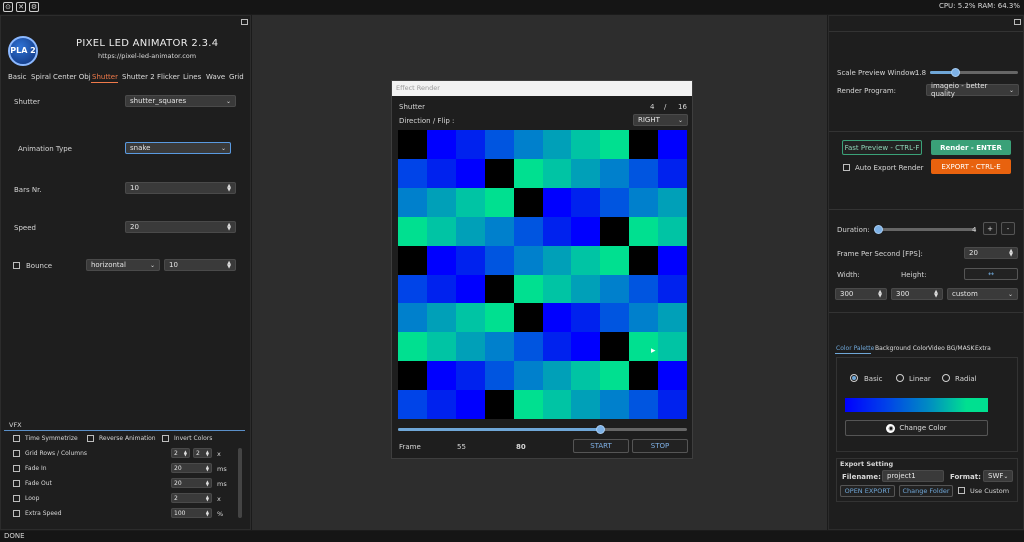 This screenshot has height=542, width=1024. What do you see at coordinates (917, 294) in the screenshot?
I see `height-spinbox: 300 ▲ ▼` at bounding box center [917, 294].